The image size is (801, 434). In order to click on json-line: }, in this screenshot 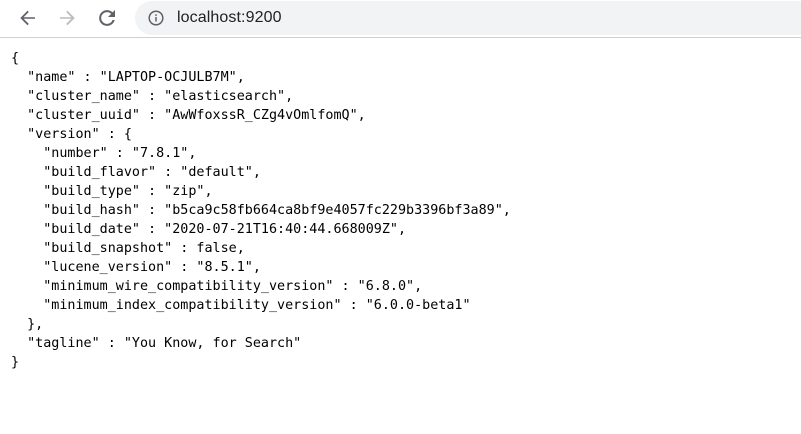, I will do `click(27, 324)`.